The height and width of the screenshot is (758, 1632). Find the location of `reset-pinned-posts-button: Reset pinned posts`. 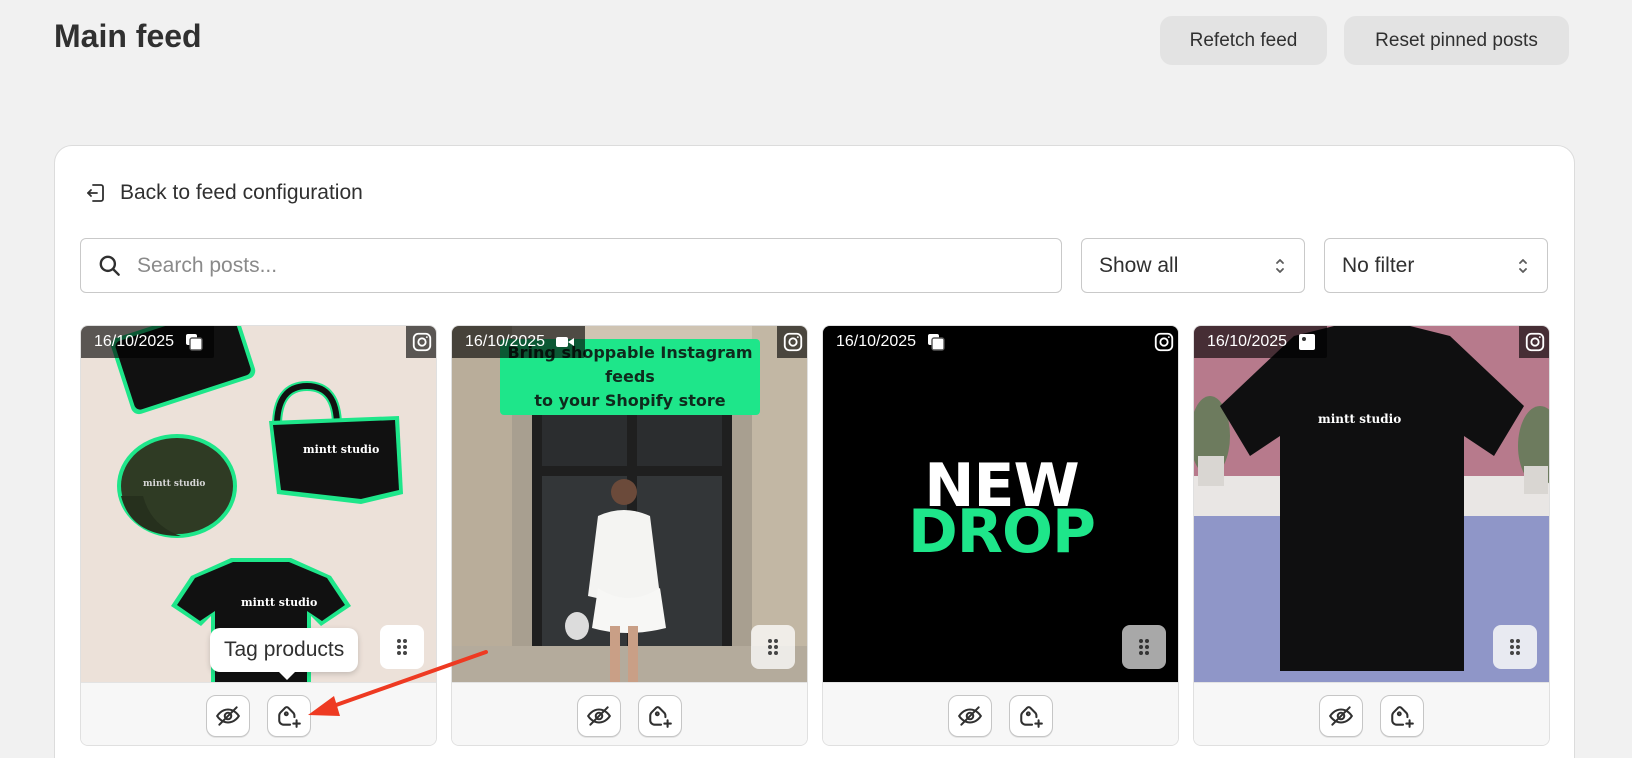

reset-pinned-posts-button: Reset pinned posts is located at coordinates (1456, 40).